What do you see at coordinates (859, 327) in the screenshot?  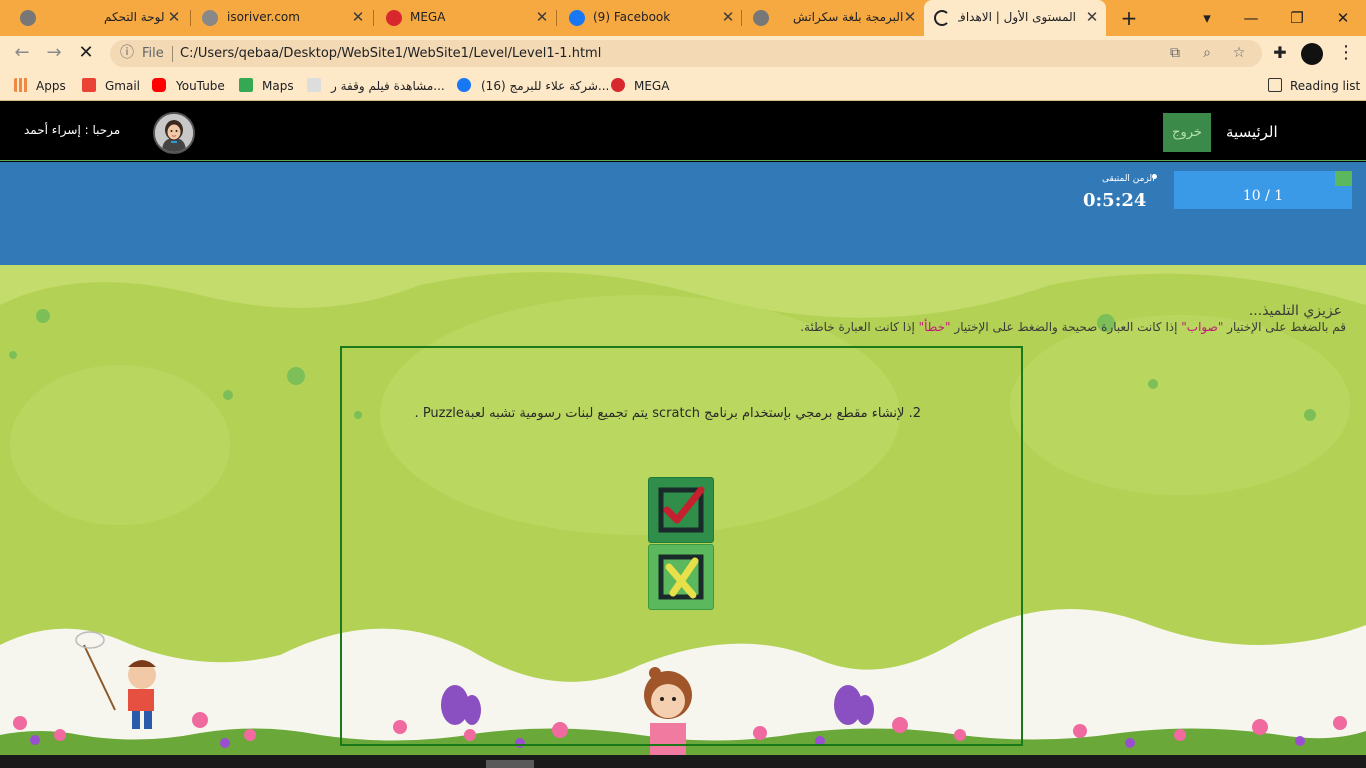 I see `instruction-suffix: إذا كانت العبارة خاطئة.` at bounding box center [859, 327].